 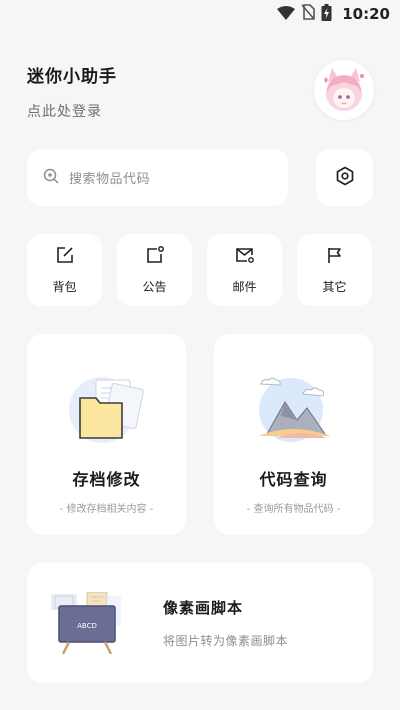 I want to click on mail-icon, so click(x=245, y=257).